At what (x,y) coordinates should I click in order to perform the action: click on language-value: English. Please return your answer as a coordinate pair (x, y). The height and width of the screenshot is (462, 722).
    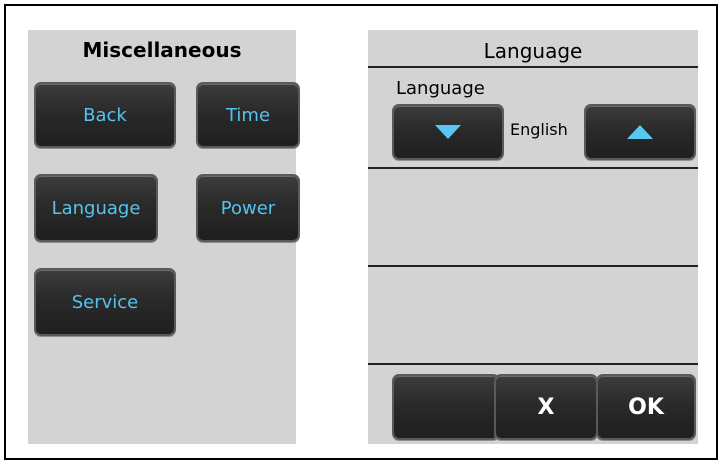
    Looking at the image, I should click on (539, 129).